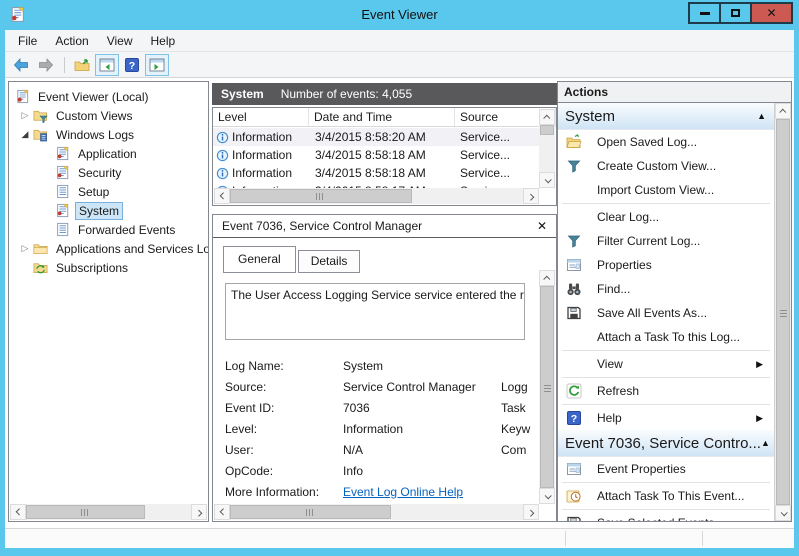  I want to click on tree-item-subscriptions: Subscriptions, so click(108, 267).